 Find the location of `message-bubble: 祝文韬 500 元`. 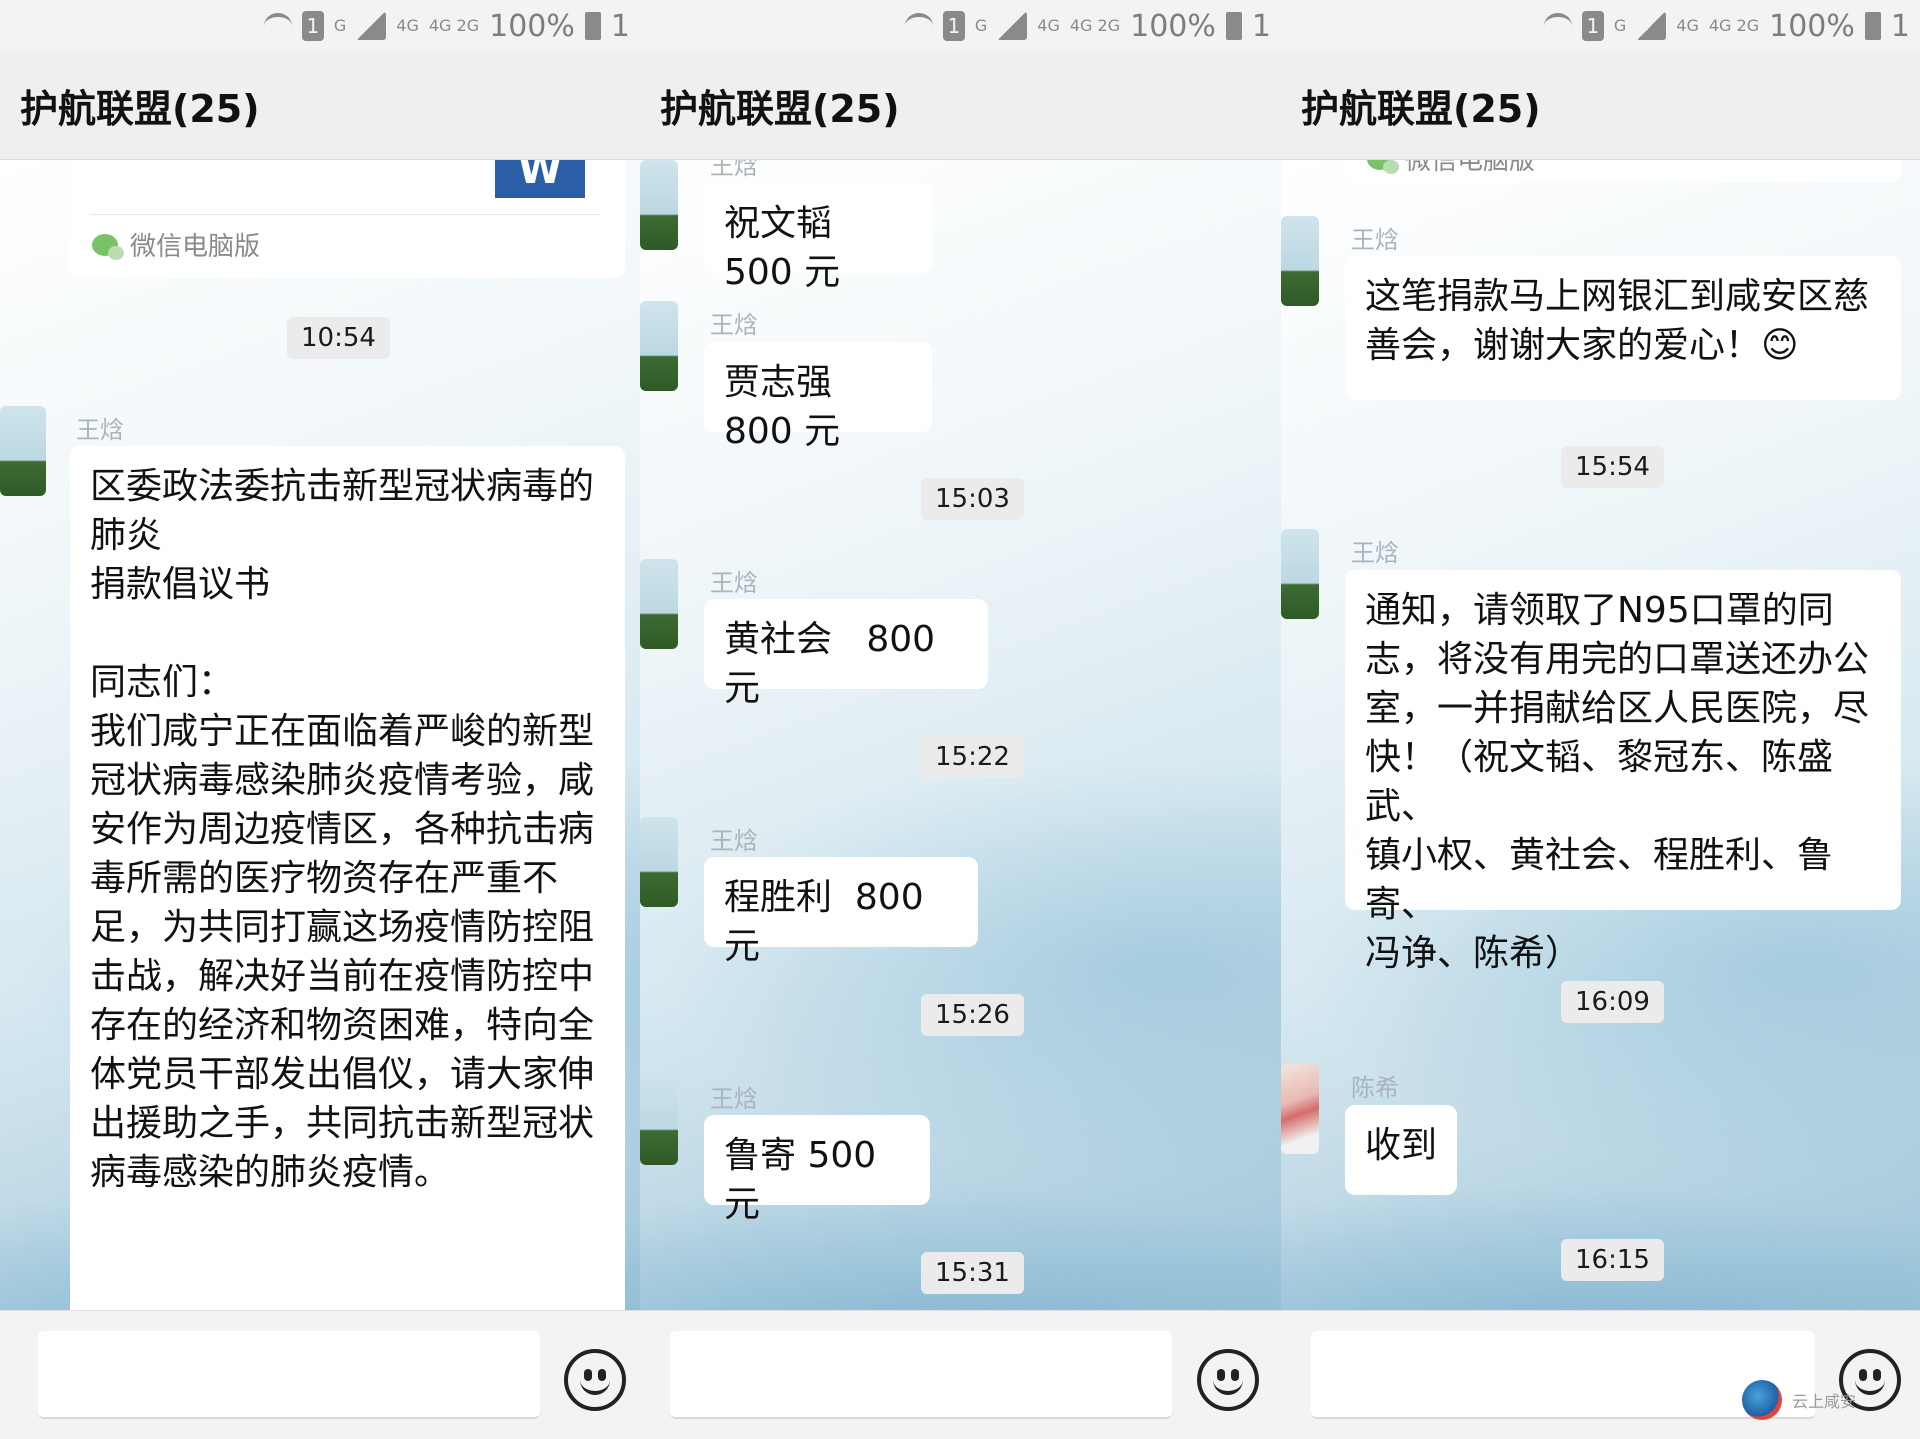

message-bubble: 祝文韬 500 元 is located at coordinates (818, 238).